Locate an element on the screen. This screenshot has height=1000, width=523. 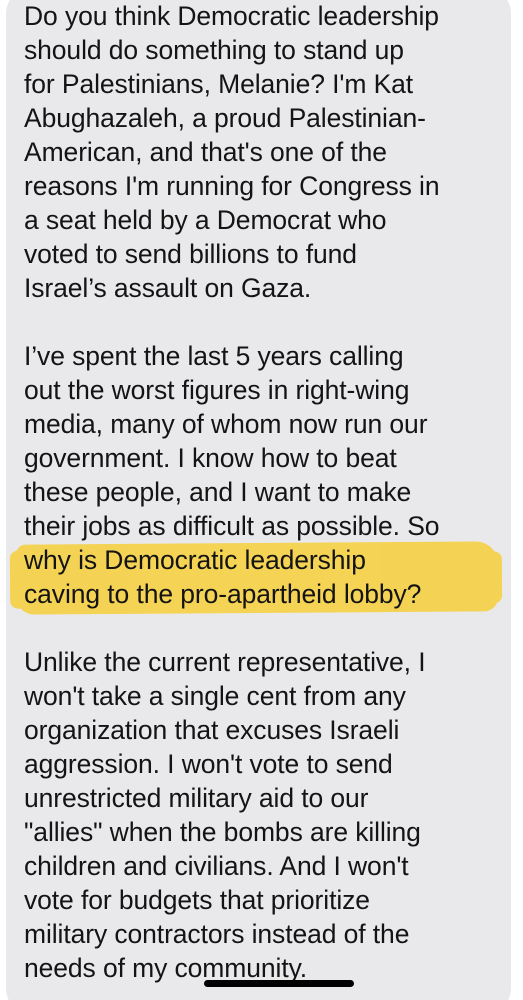
message-line: "allies" when the bombs are killing is located at coordinates (222, 832).